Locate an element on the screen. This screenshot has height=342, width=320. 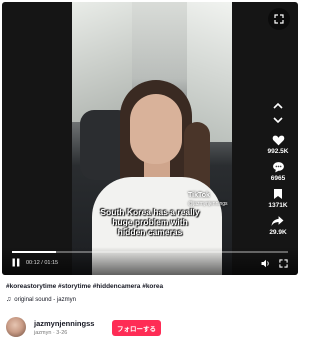
author-name: jazmynjenningss is located at coordinates (64, 323).